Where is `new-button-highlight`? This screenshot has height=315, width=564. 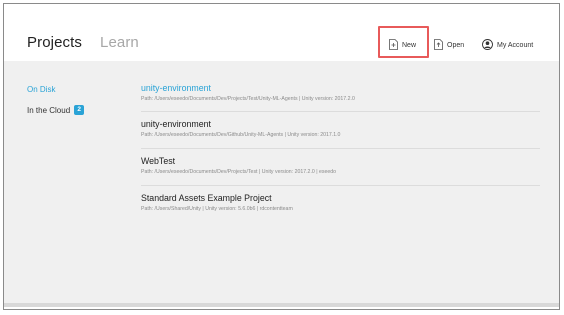
new-button-highlight is located at coordinates (403, 42).